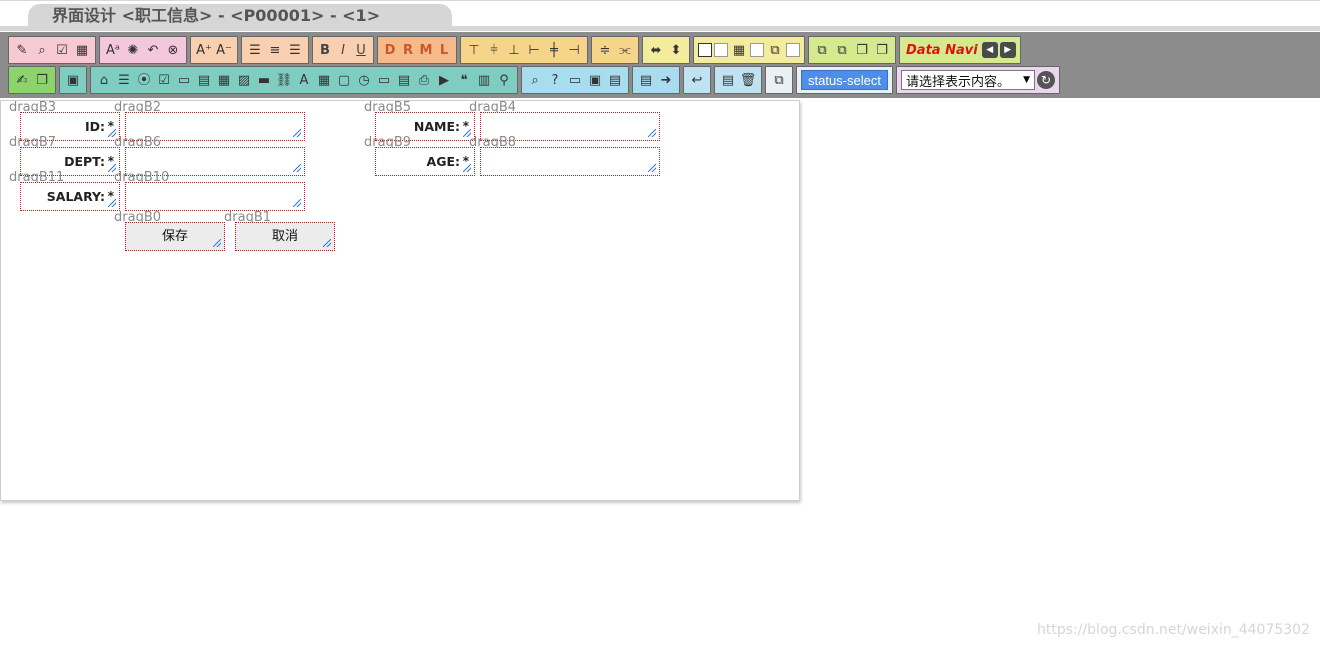 This screenshot has height=648, width=1320. What do you see at coordinates (153, 50) in the screenshot?
I see `undo-arrow-icon: ↶` at bounding box center [153, 50].